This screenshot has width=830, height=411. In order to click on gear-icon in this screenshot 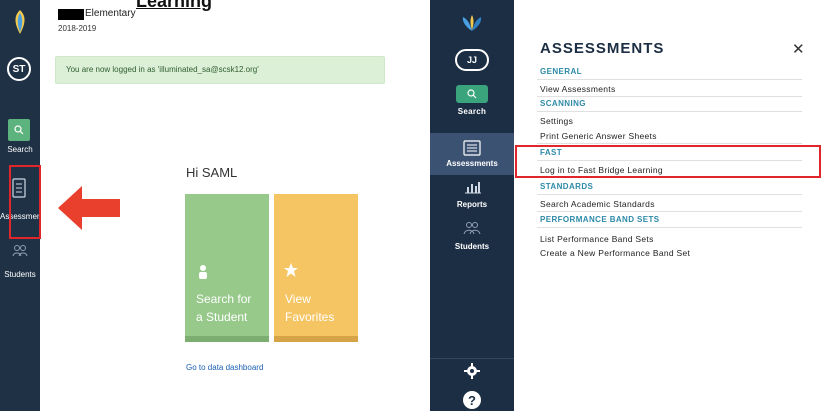, I will do `click(472, 371)`.